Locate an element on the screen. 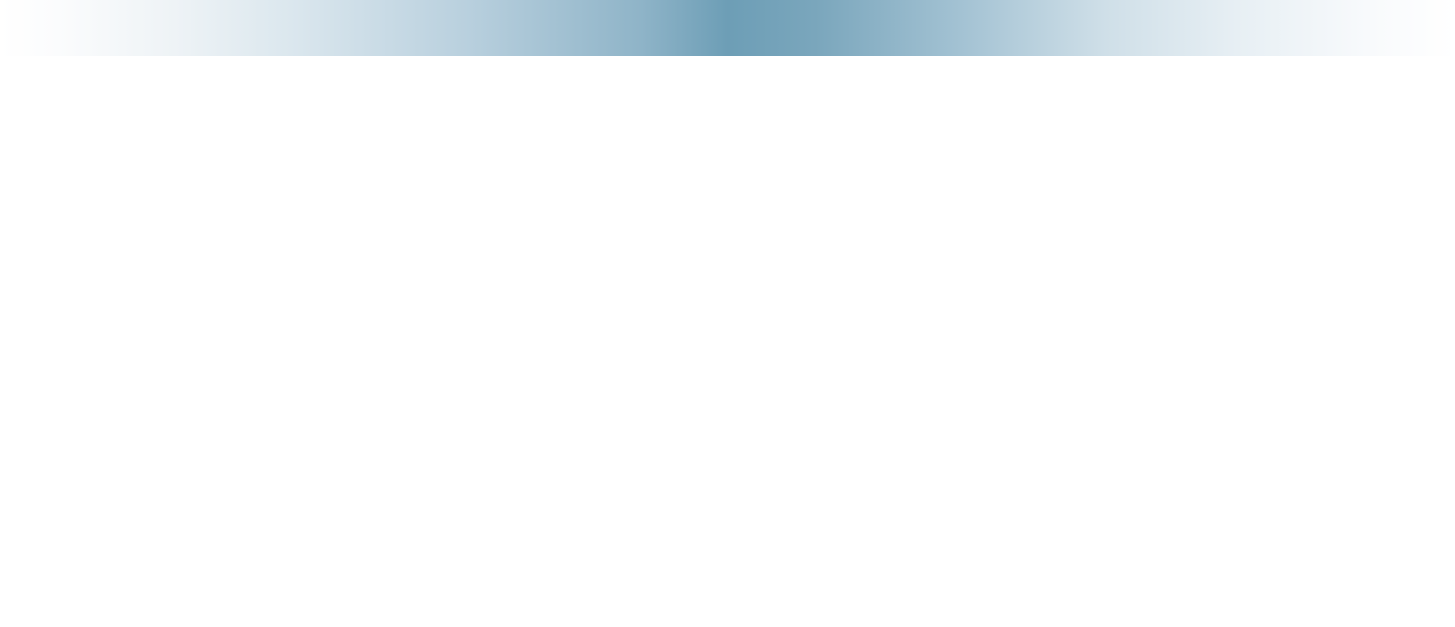 This screenshot has height=627, width=1455. page-header-banner is located at coordinates (727, 28).